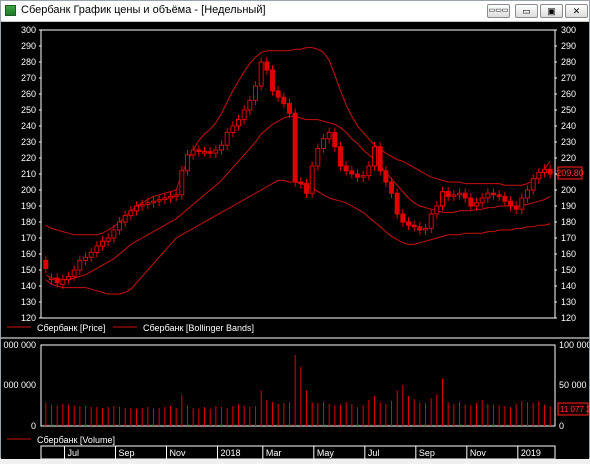 Image resolution: width=590 pixels, height=464 pixels. What do you see at coordinates (568, 302) in the screenshot?
I see `price-tick-right: 130` at bounding box center [568, 302].